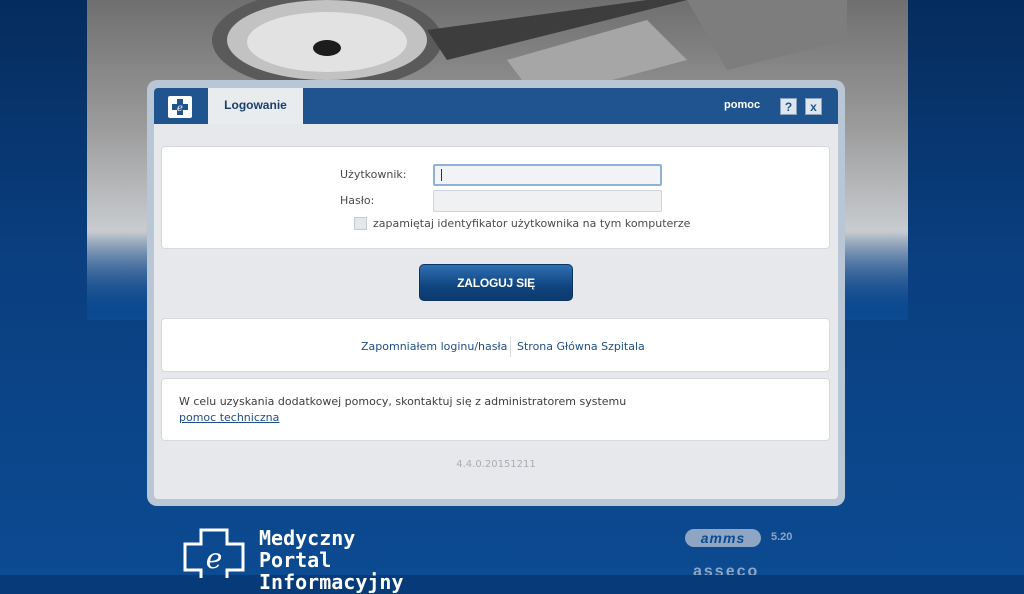  What do you see at coordinates (782, 537) in the screenshot?
I see `amms-version: 5.20` at bounding box center [782, 537].